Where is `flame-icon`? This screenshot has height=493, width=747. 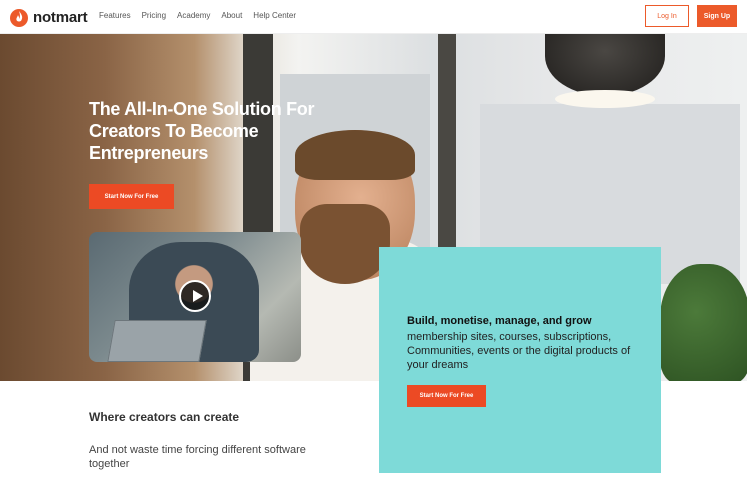
flame-icon is located at coordinates (19, 18).